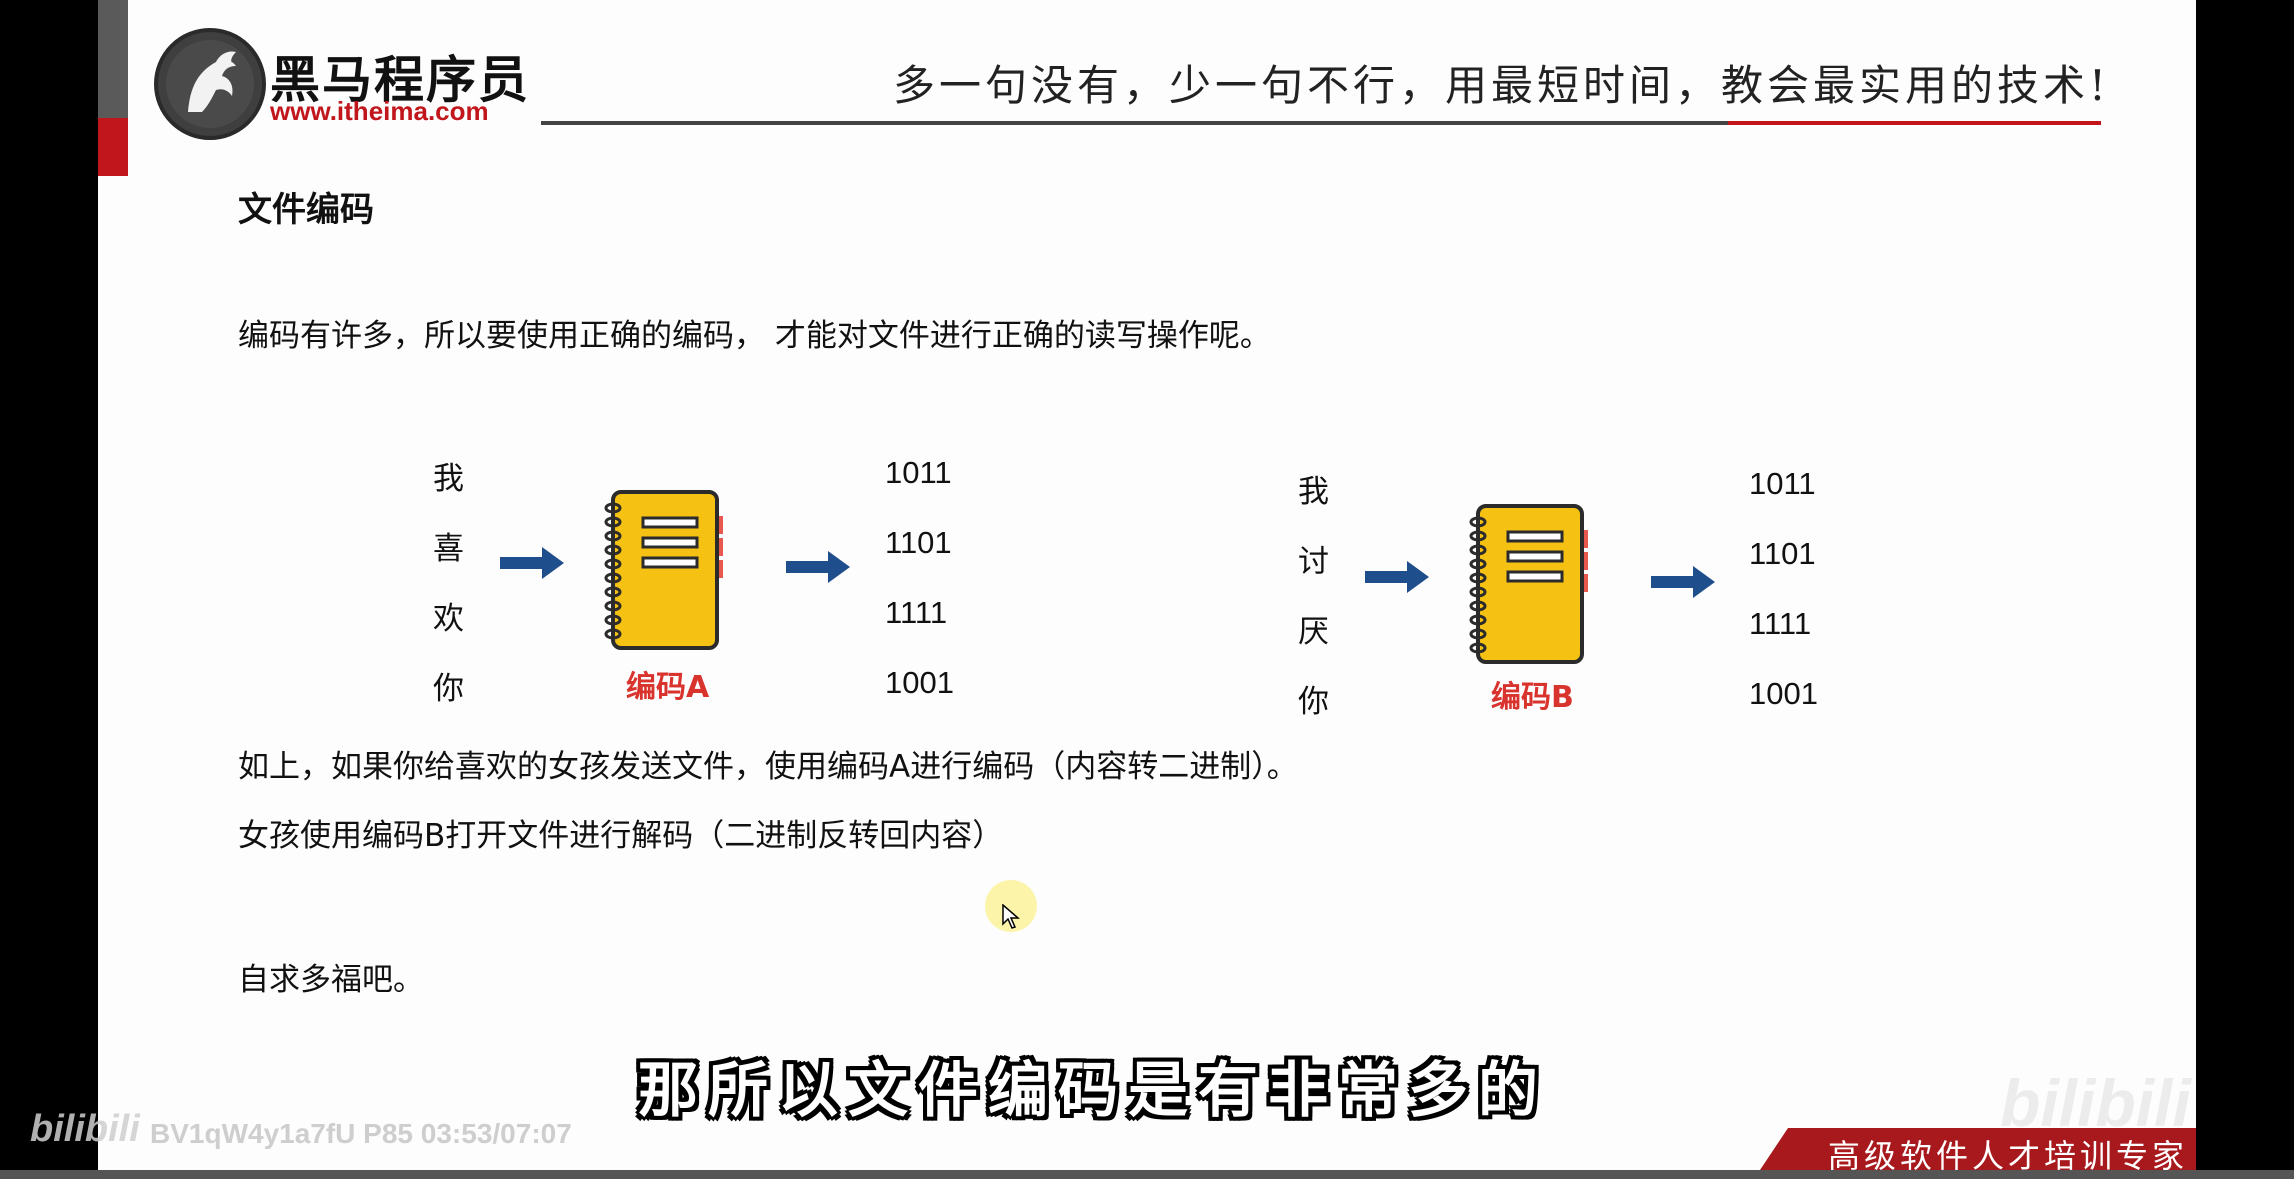 The image size is (2294, 1179). Describe the element at coordinates (754, 336) in the screenshot. I see `intro-text: 编码有许多，所以要使用正确的编码， 才能对文件进行正确的读写操作呢。` at that location.